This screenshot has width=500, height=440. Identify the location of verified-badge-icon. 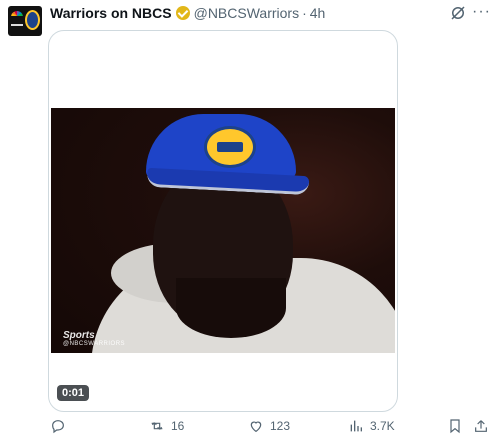
(182, 13).